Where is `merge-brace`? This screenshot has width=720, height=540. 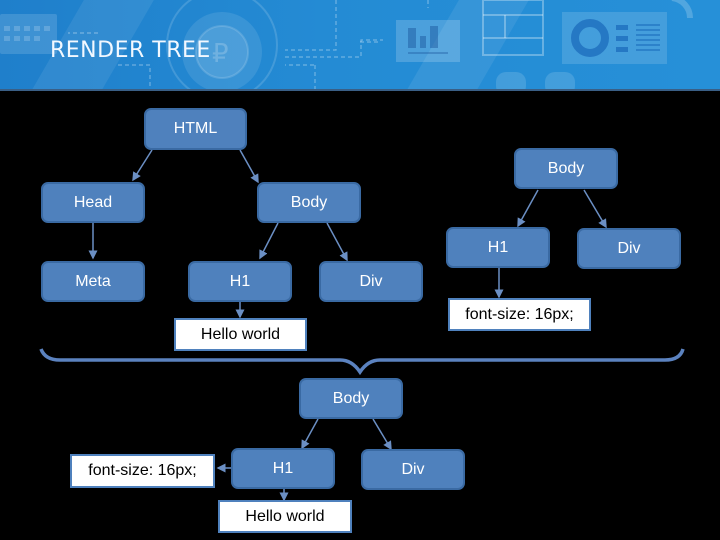 merge-brace is located at coordinates (362, 362).